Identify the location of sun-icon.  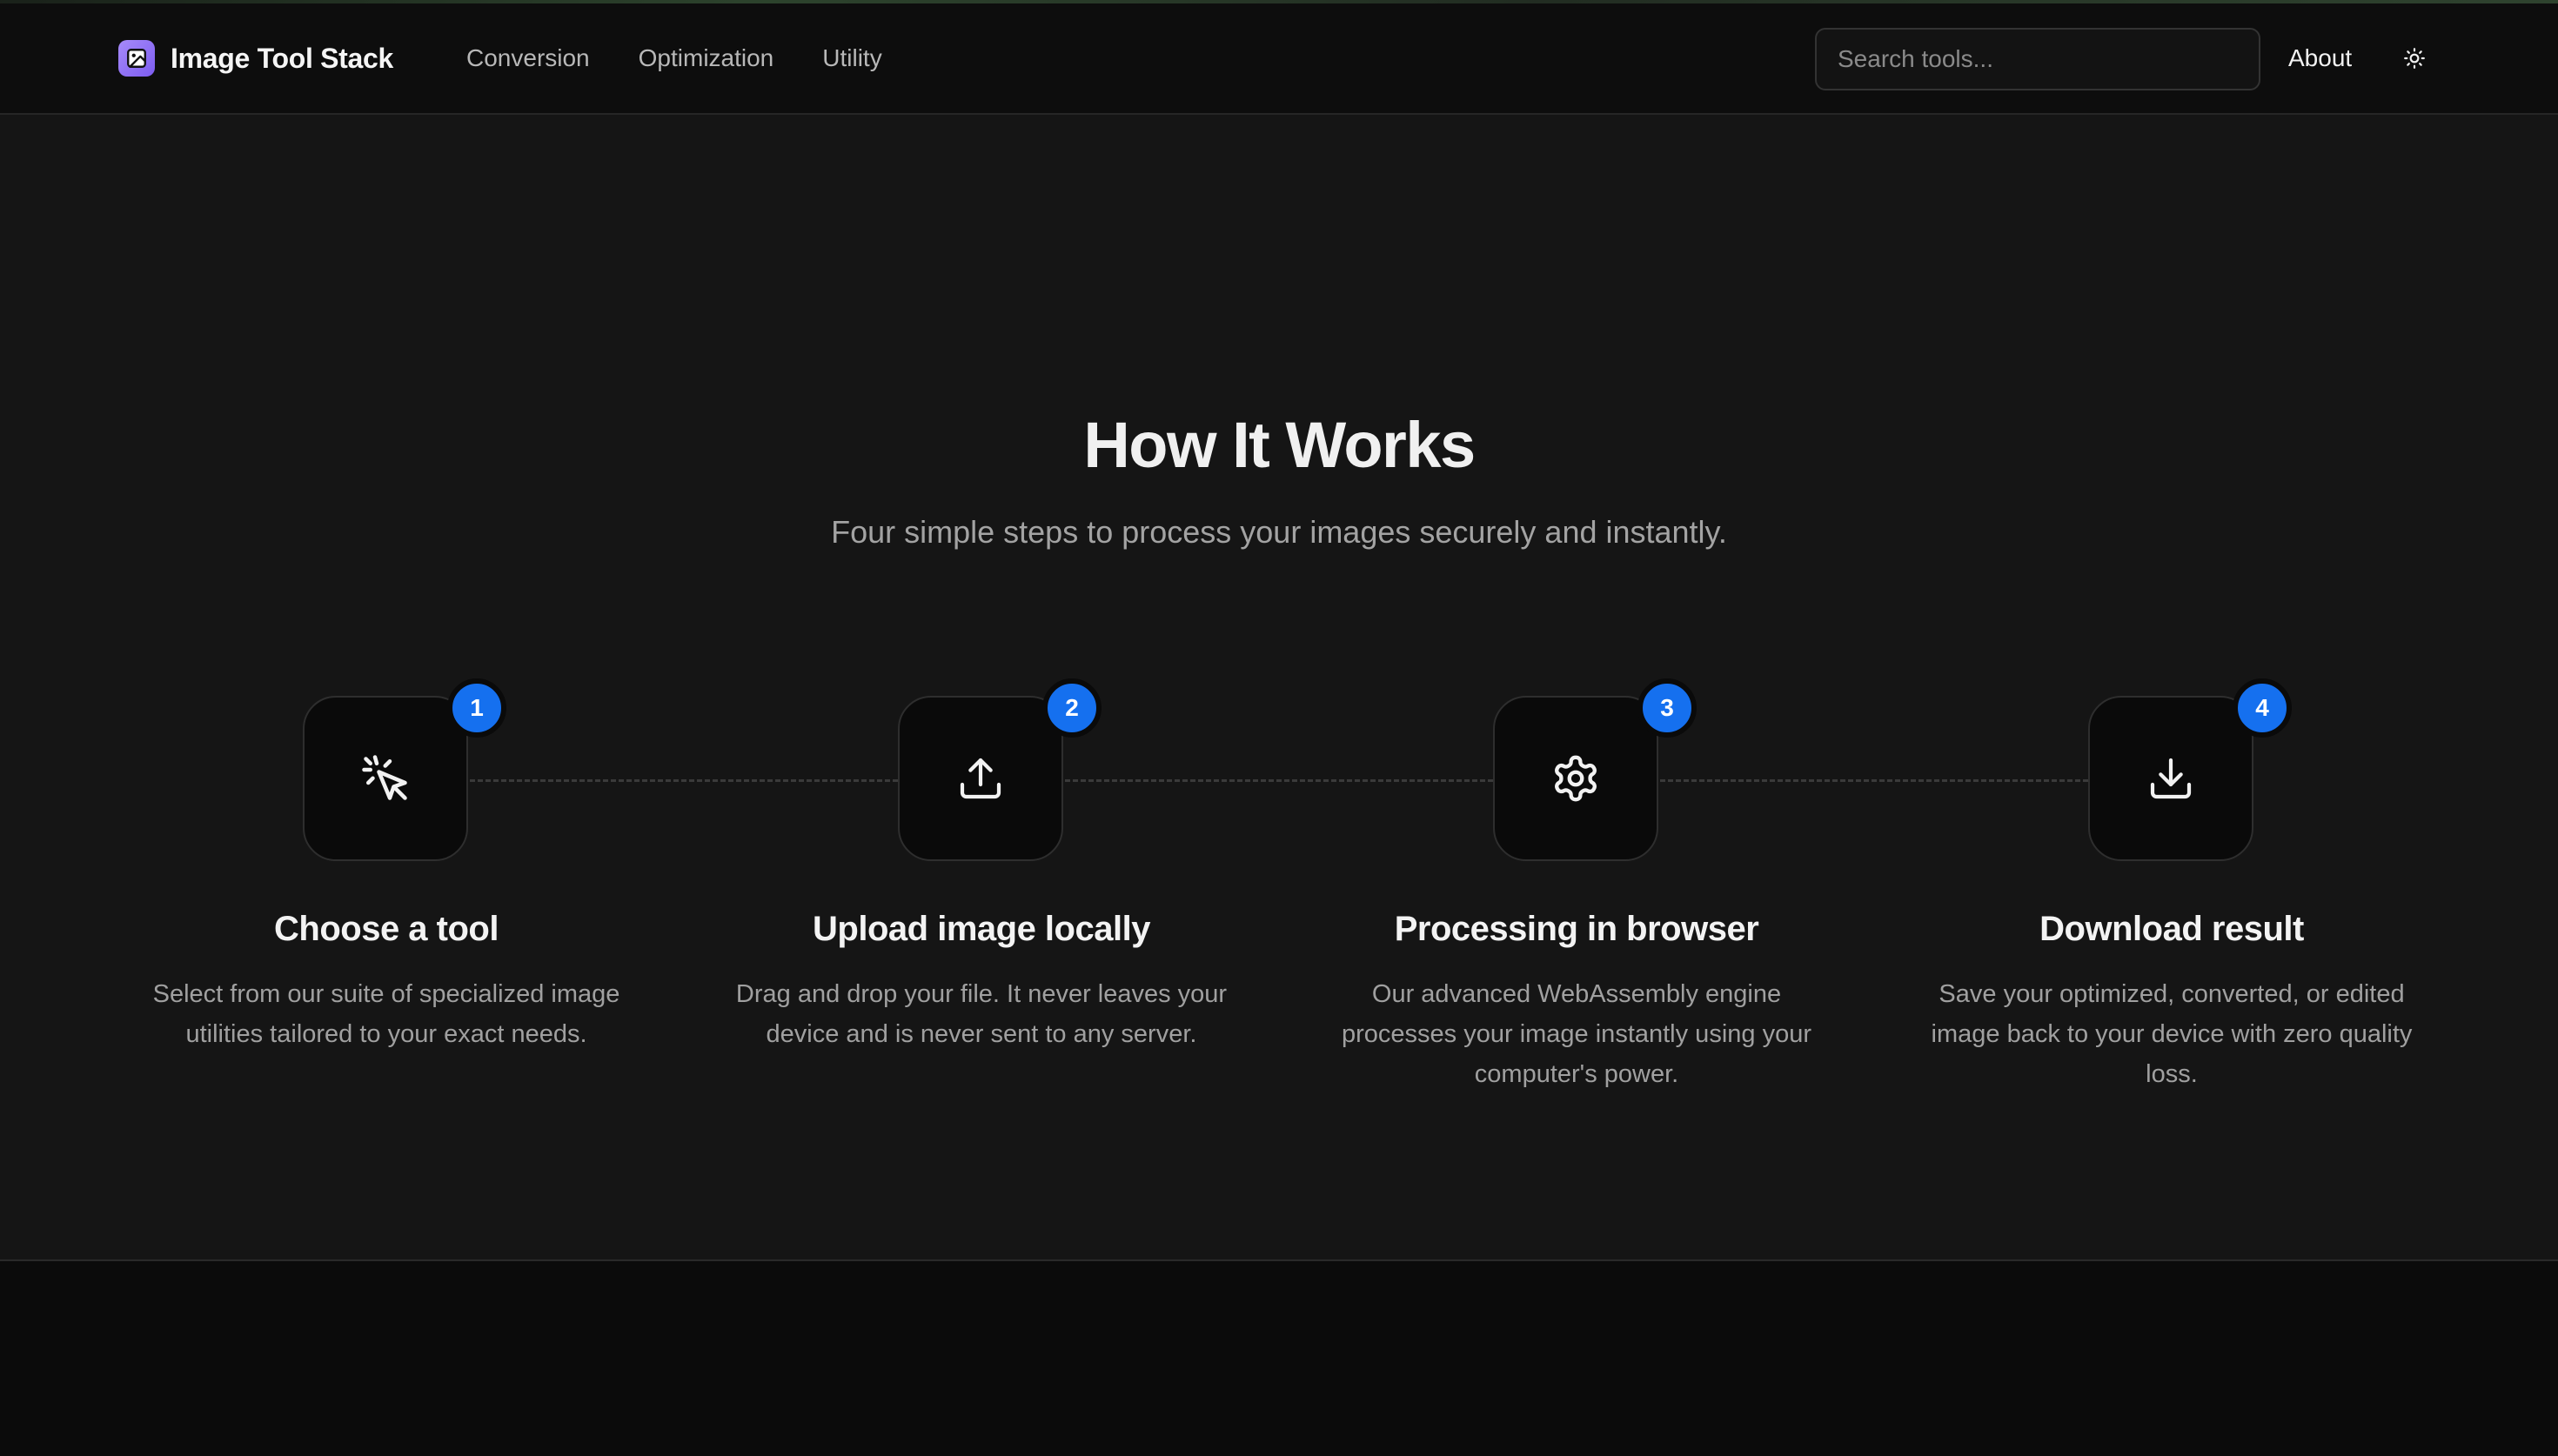
(2414, 58).